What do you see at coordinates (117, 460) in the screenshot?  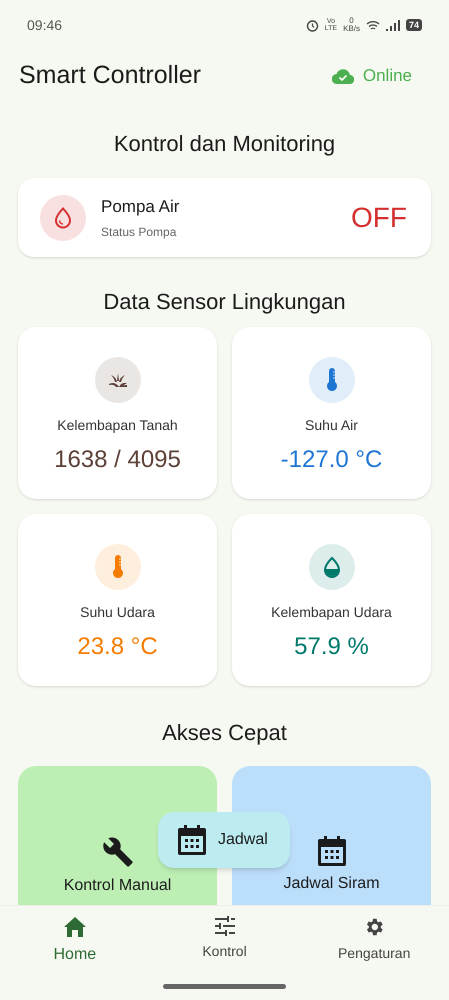 I see `sensor-value: 1638 / 4095` at bounding box center [117, 460].